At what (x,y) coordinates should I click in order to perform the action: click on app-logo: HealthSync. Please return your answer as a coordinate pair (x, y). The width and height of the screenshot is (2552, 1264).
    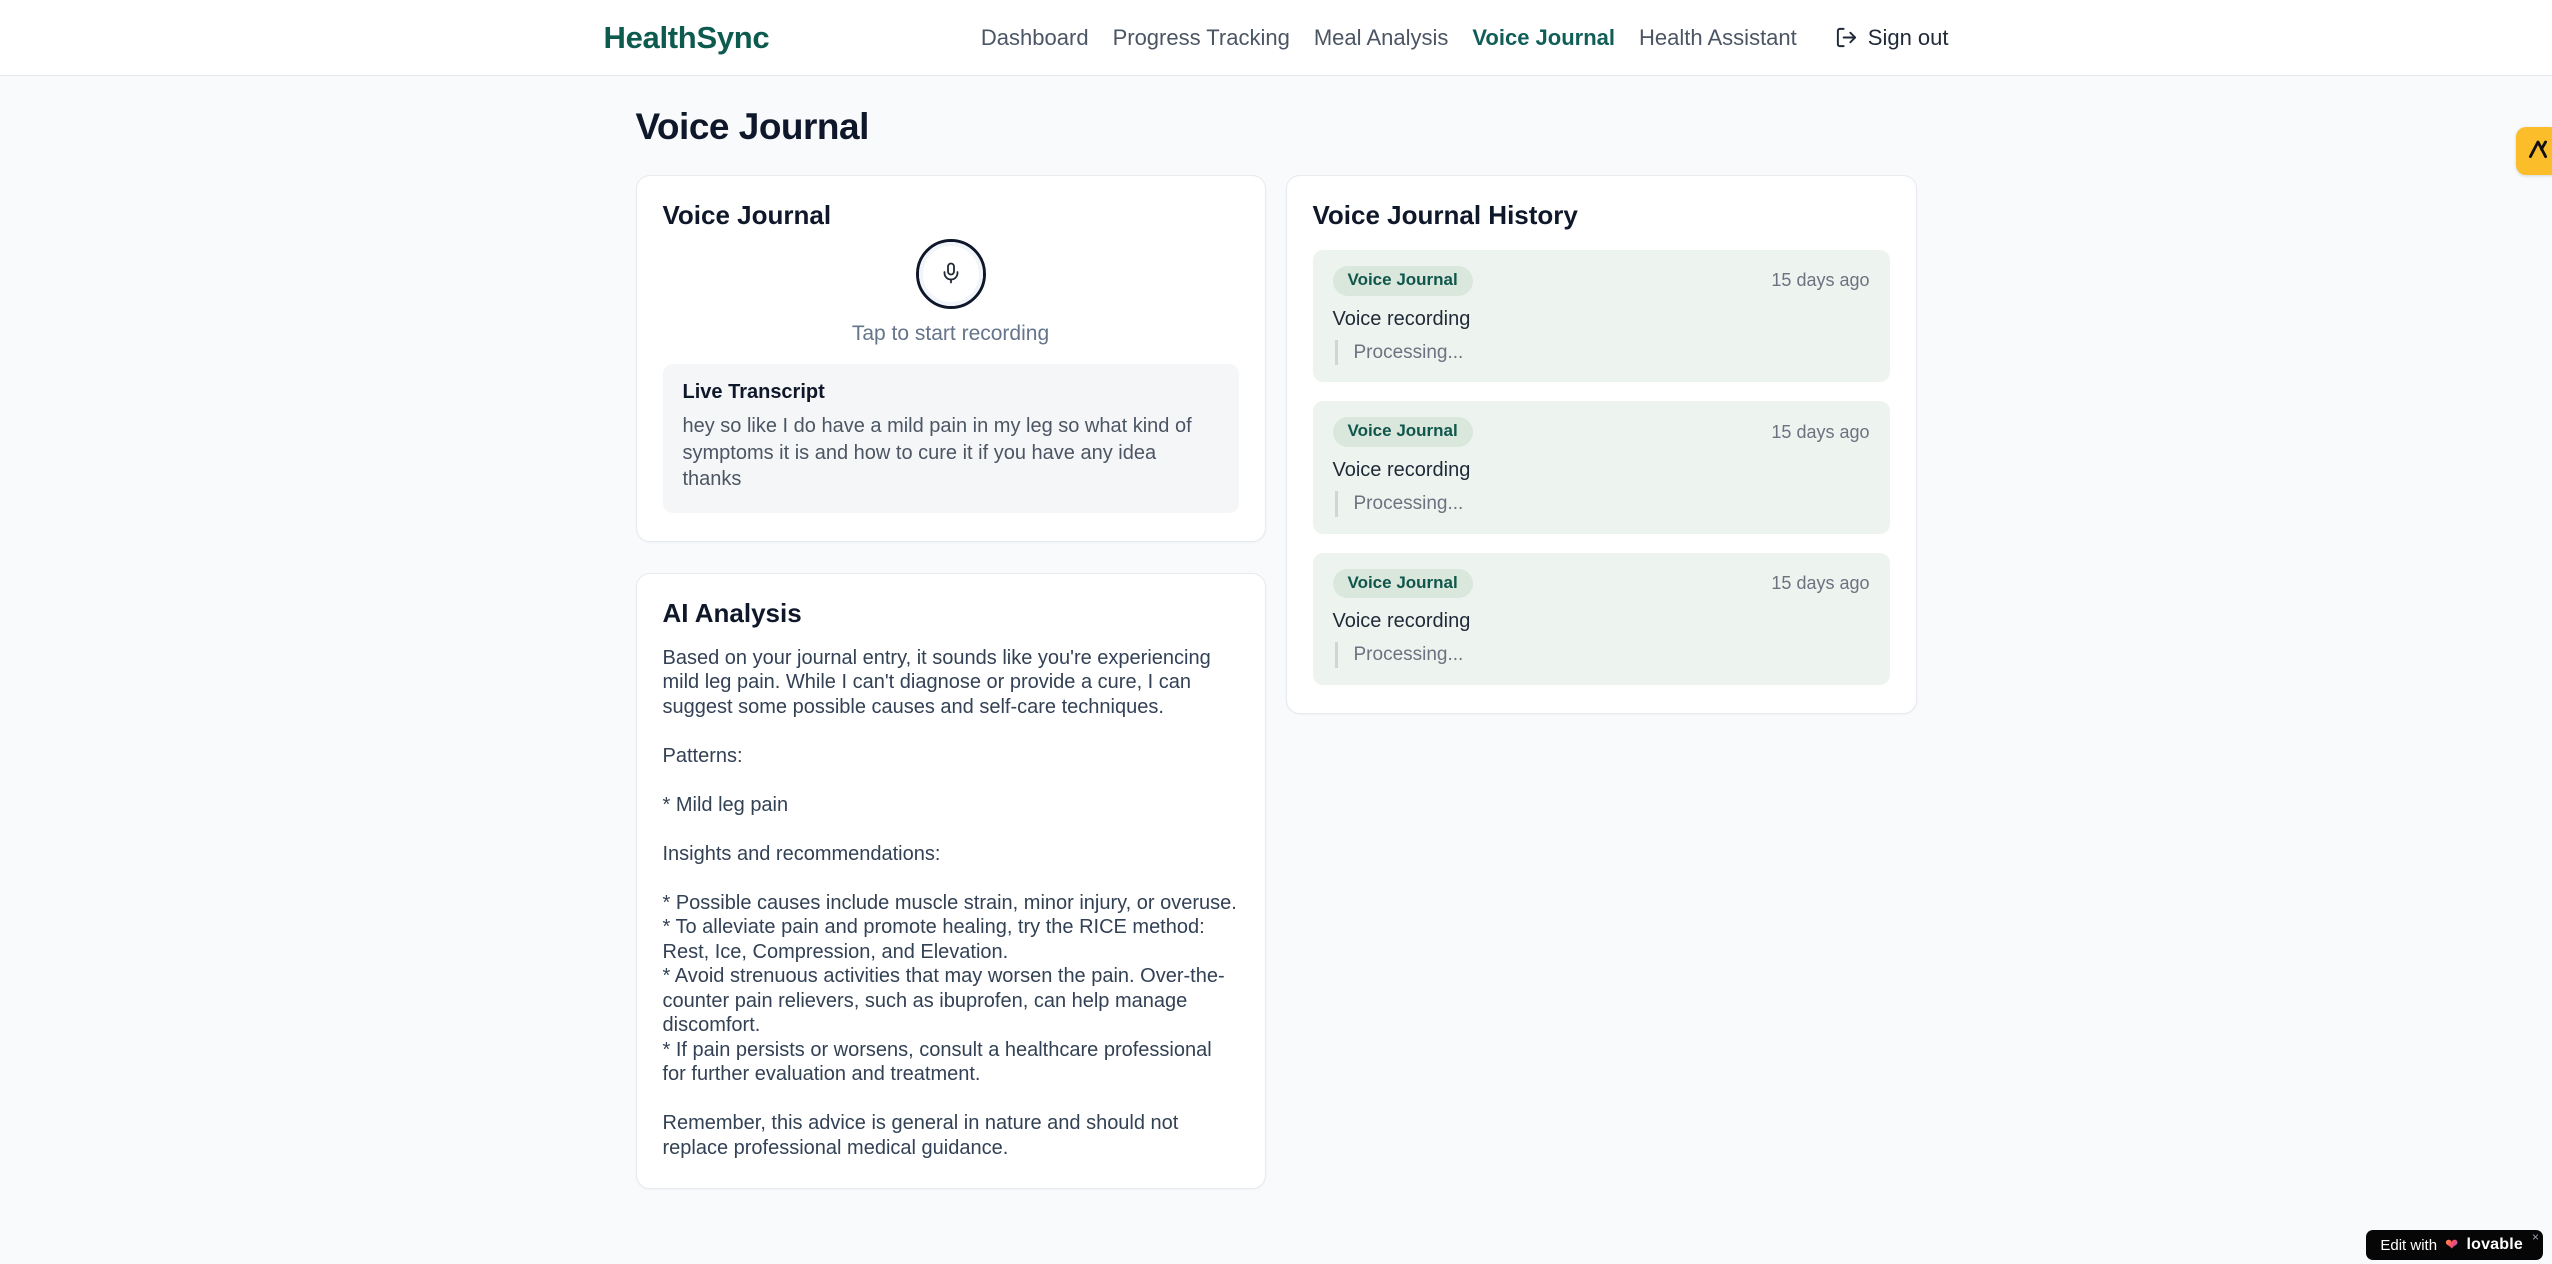
    Looking at the image, I should click on (687, 38).